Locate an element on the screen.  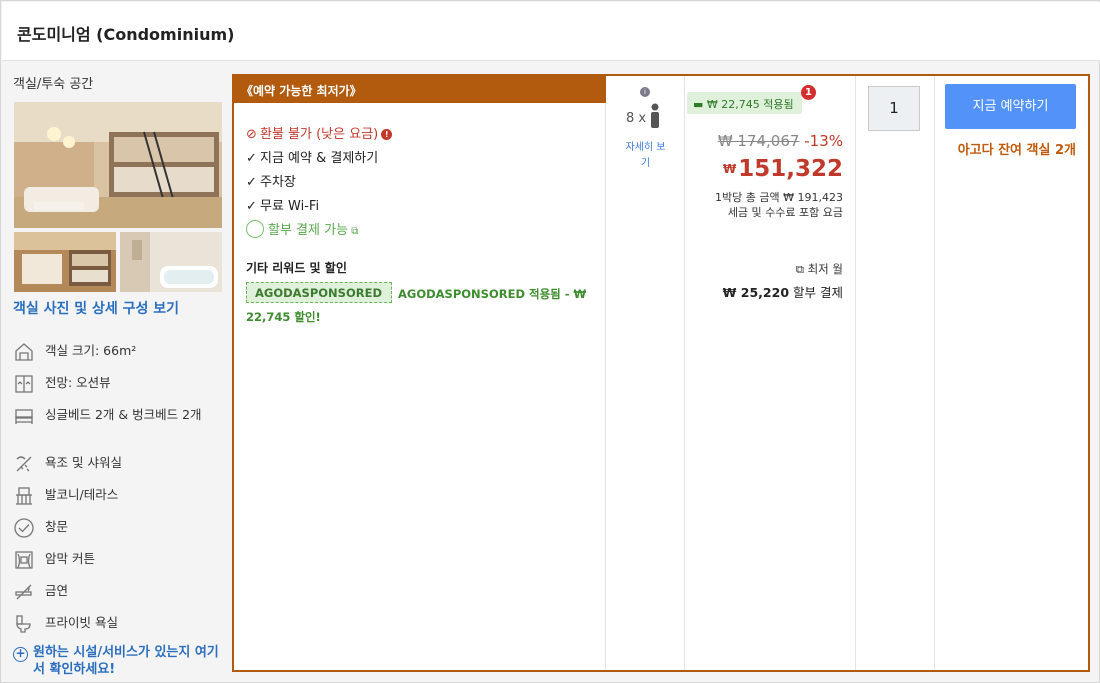
toilet-icon is located at coordinates (24, 624).